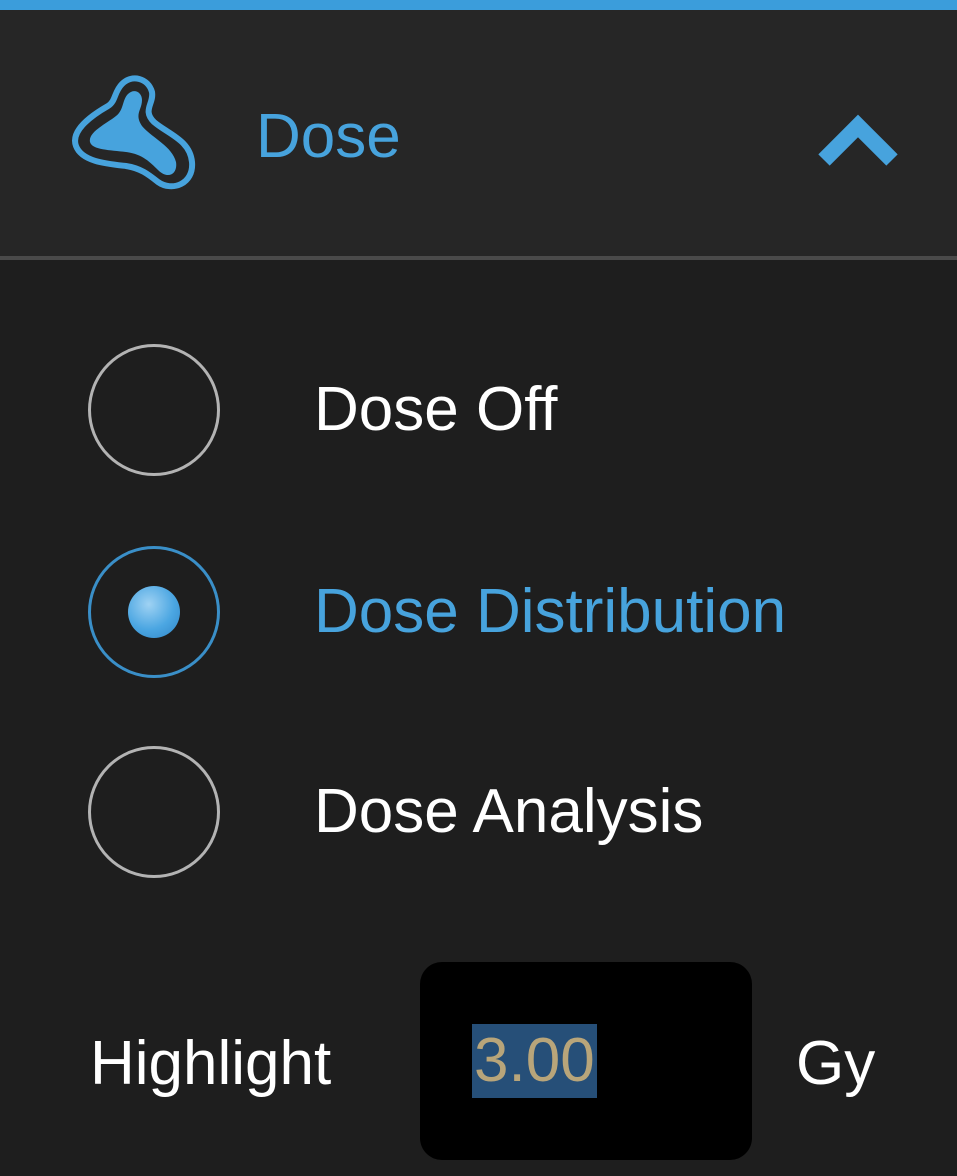 The image size is (957, 1176). What do you see at coordinates (509, 811) in the screenshot?
I see `radio-label-dose-analysis: Dose Analysis` at bounding box center [509, 811].